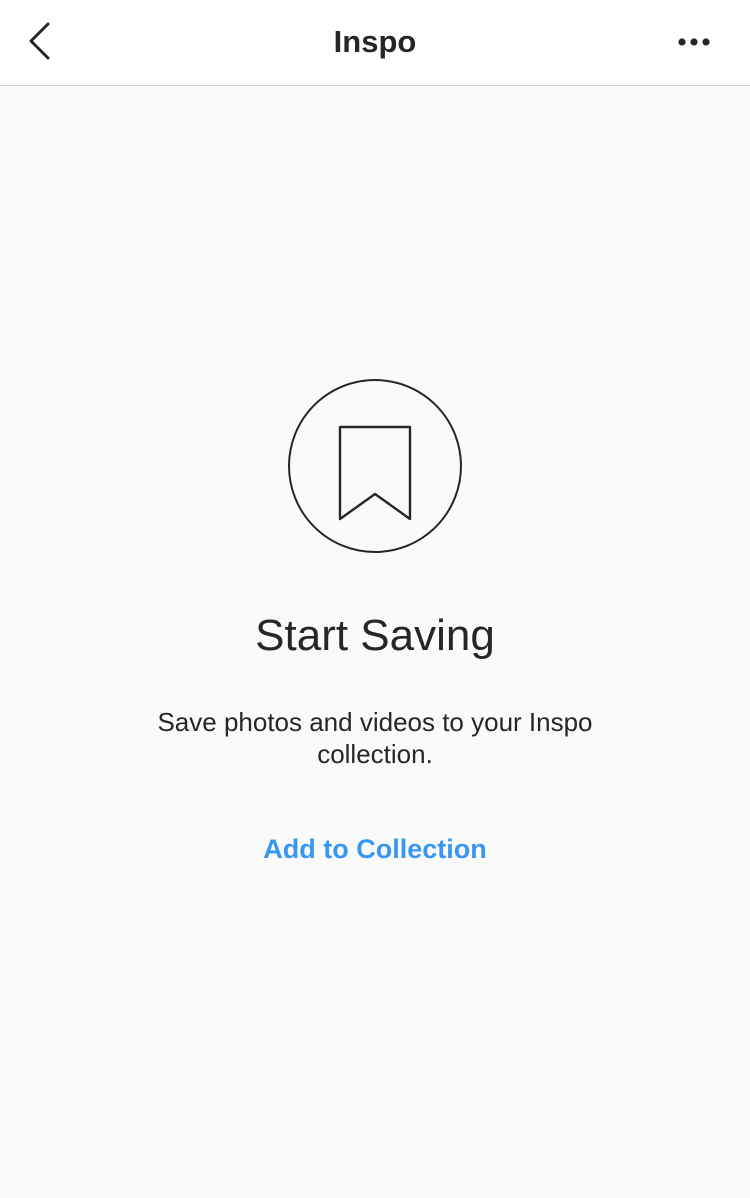 The height and width of the screenshot is (1198, 750). I want to click on top-nav-bar: Inspo, so click(375, 43).